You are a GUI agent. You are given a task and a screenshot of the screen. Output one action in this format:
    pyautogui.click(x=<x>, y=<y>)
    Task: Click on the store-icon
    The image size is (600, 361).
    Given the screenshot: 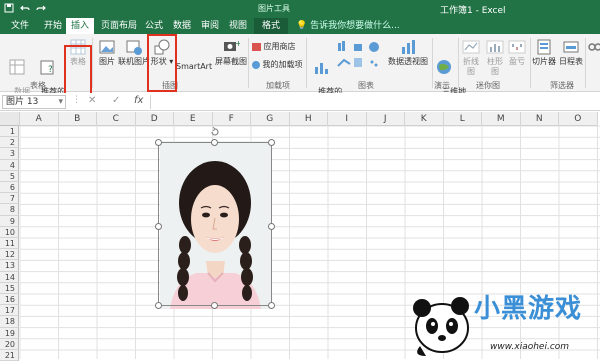 What is the action you would take?
    pyautogui.click(x=256, y=46)
    